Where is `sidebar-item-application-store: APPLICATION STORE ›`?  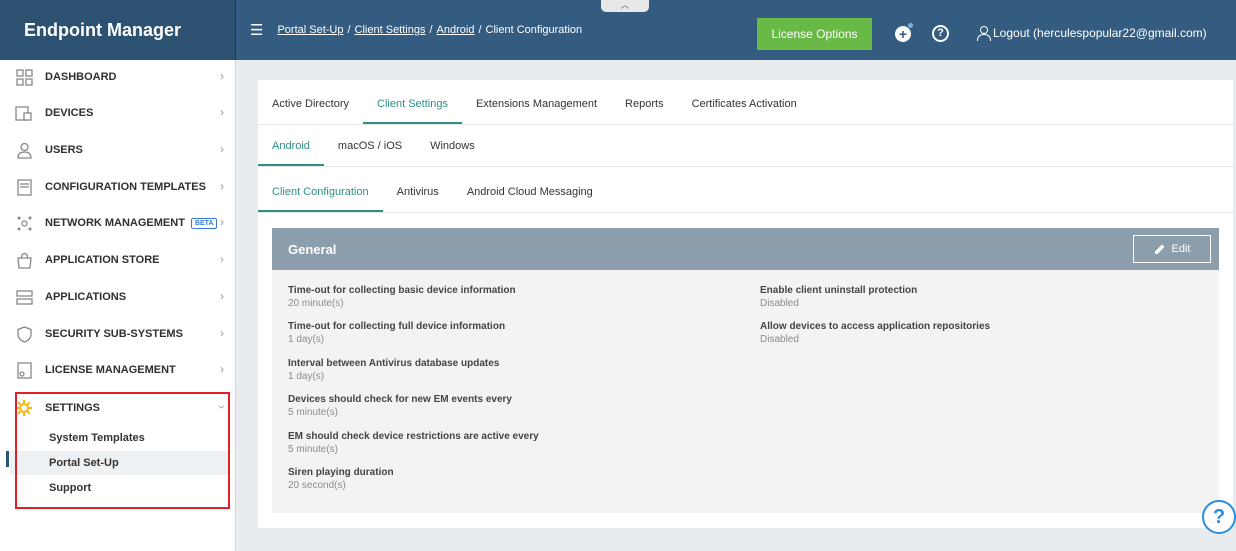
sidebar-item-application-store: APPLICATION STORE › is located at coordinates (123, 260).